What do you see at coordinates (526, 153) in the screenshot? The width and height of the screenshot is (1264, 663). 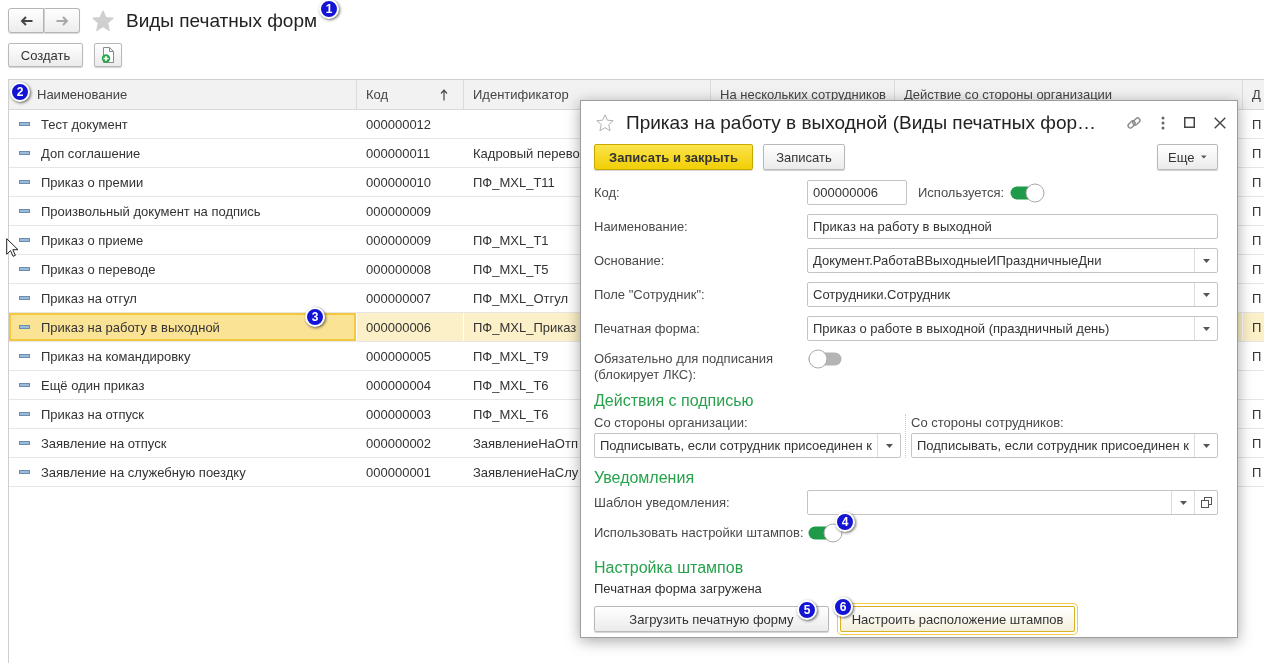 I see `identifier-text: Кадровый перево` at bounding box center [526, 153].